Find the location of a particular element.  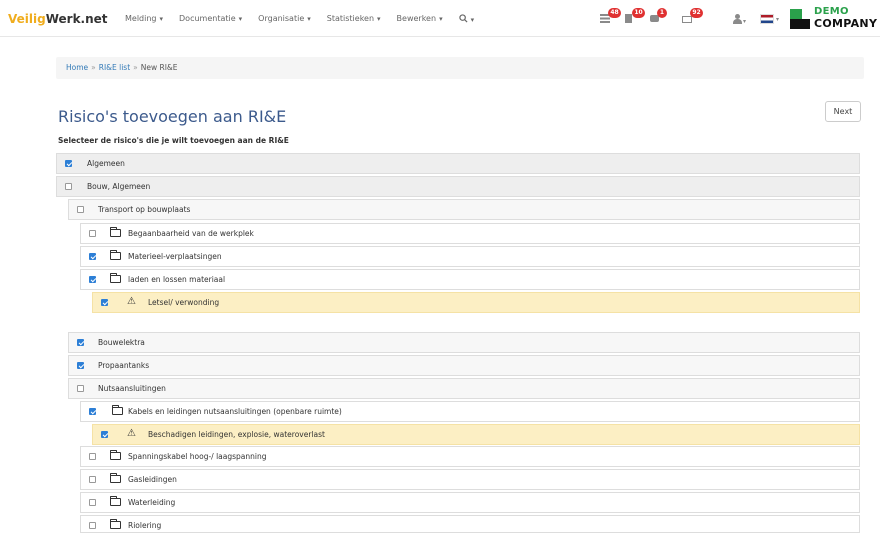

tree-row-label: Letsel/ verwonding is located at coordinates (184, 302).